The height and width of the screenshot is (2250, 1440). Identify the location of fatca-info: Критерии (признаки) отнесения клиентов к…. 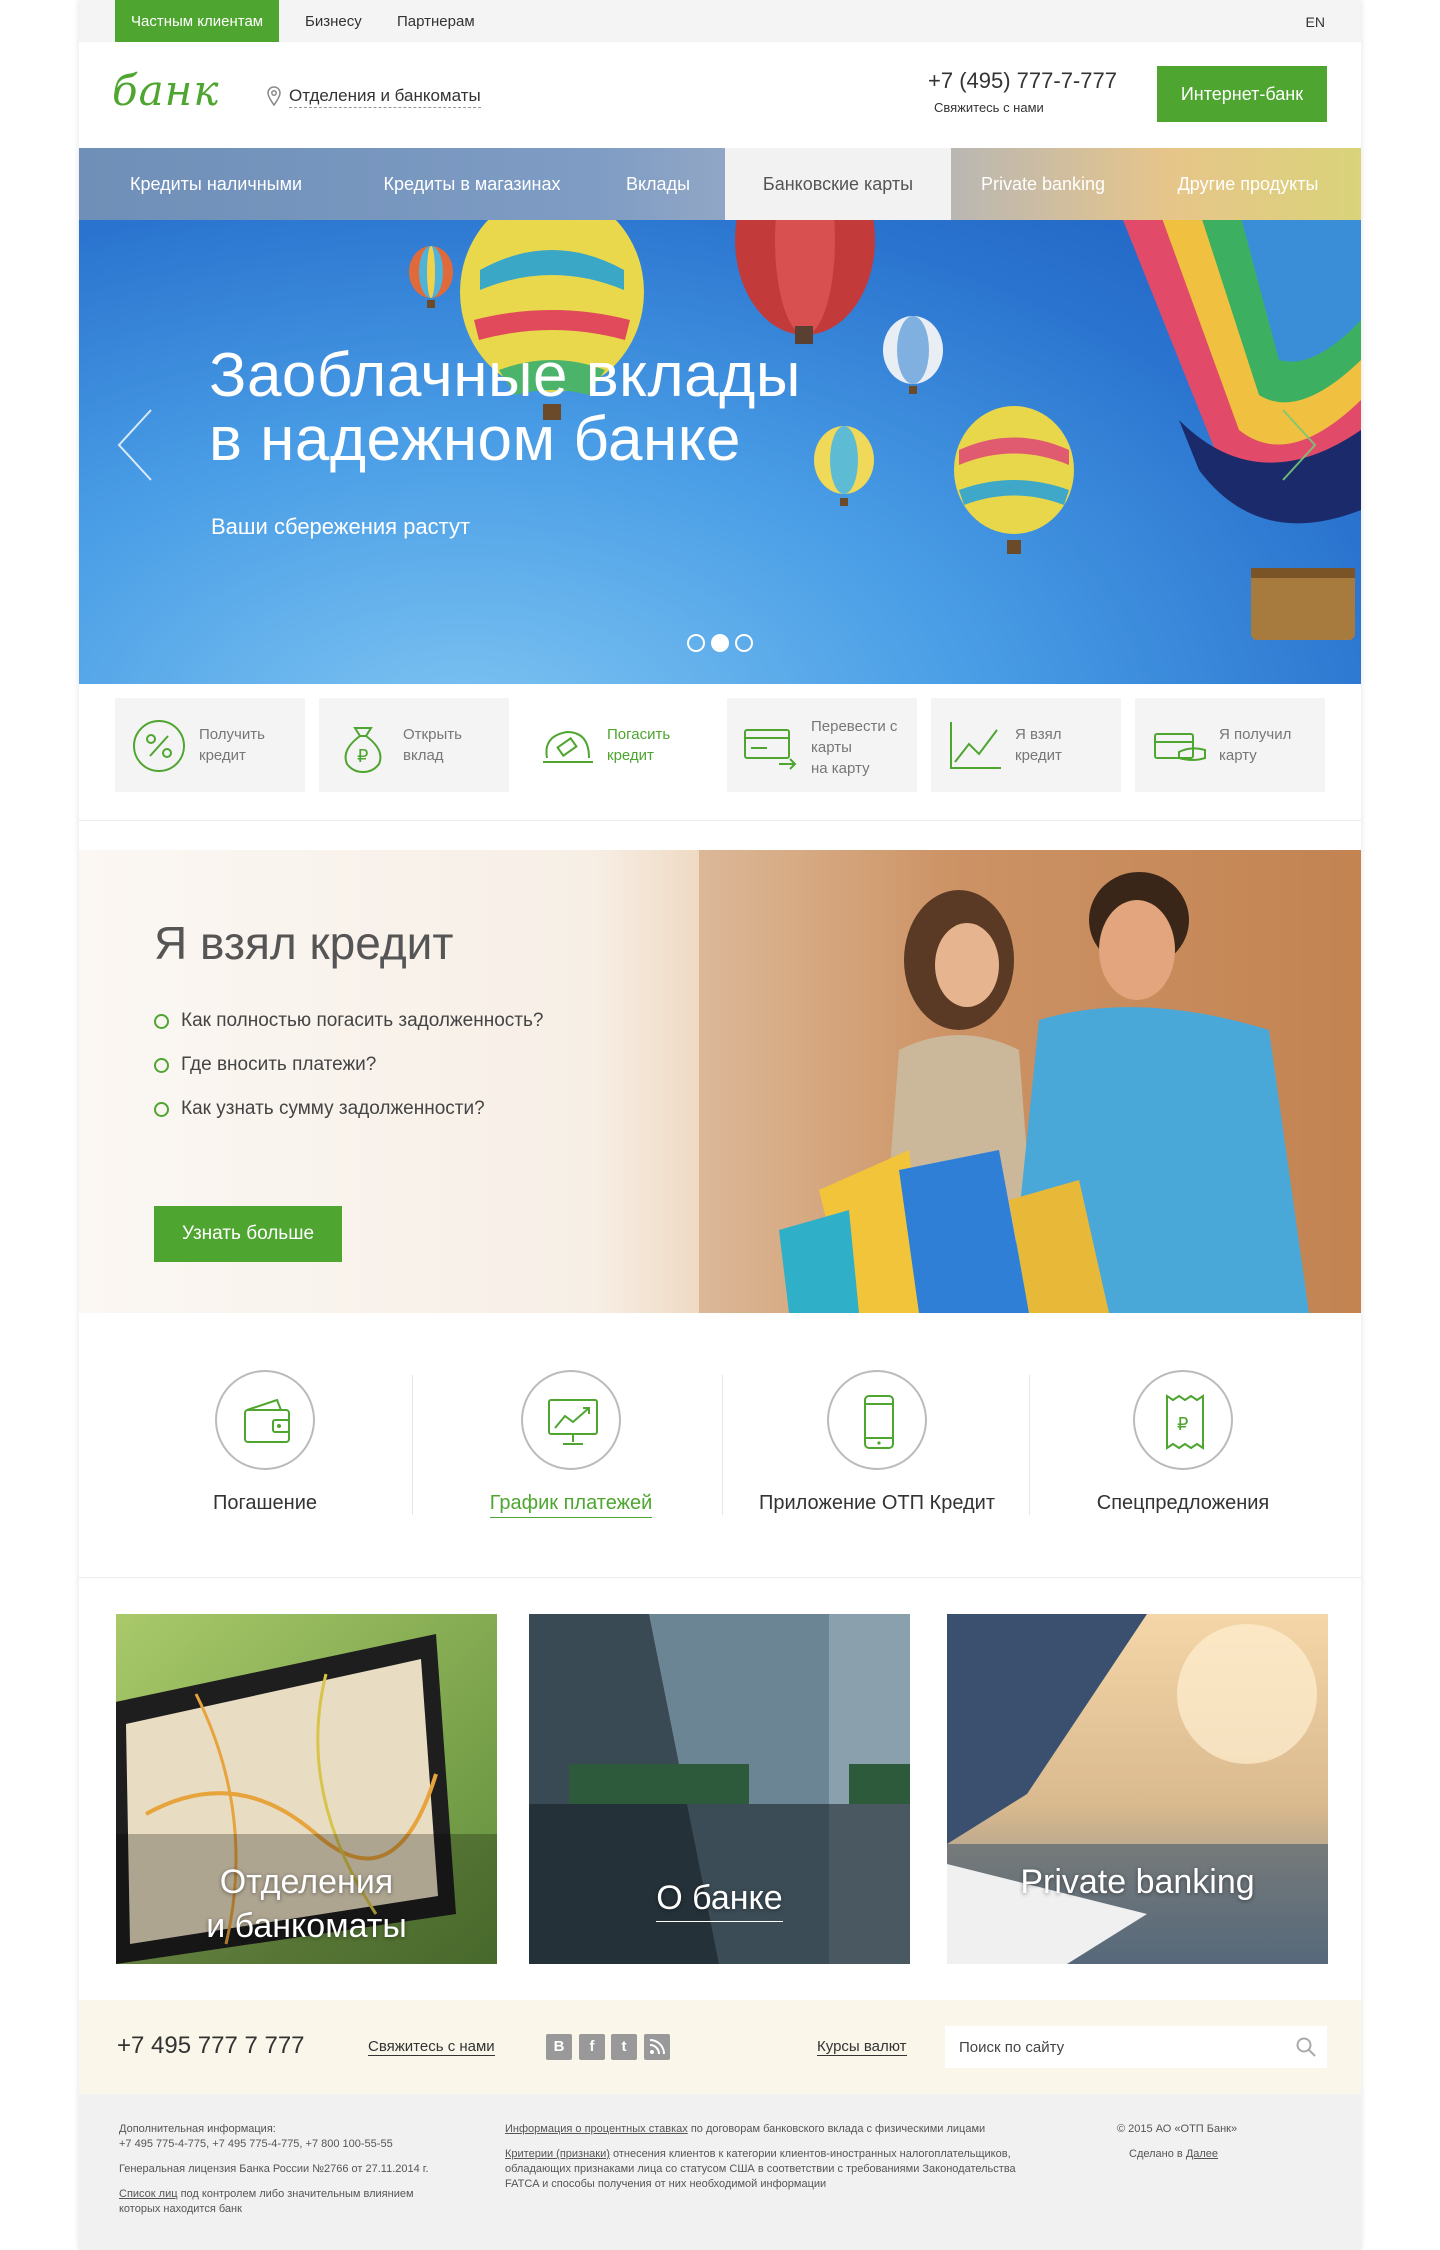
(785, 2169).